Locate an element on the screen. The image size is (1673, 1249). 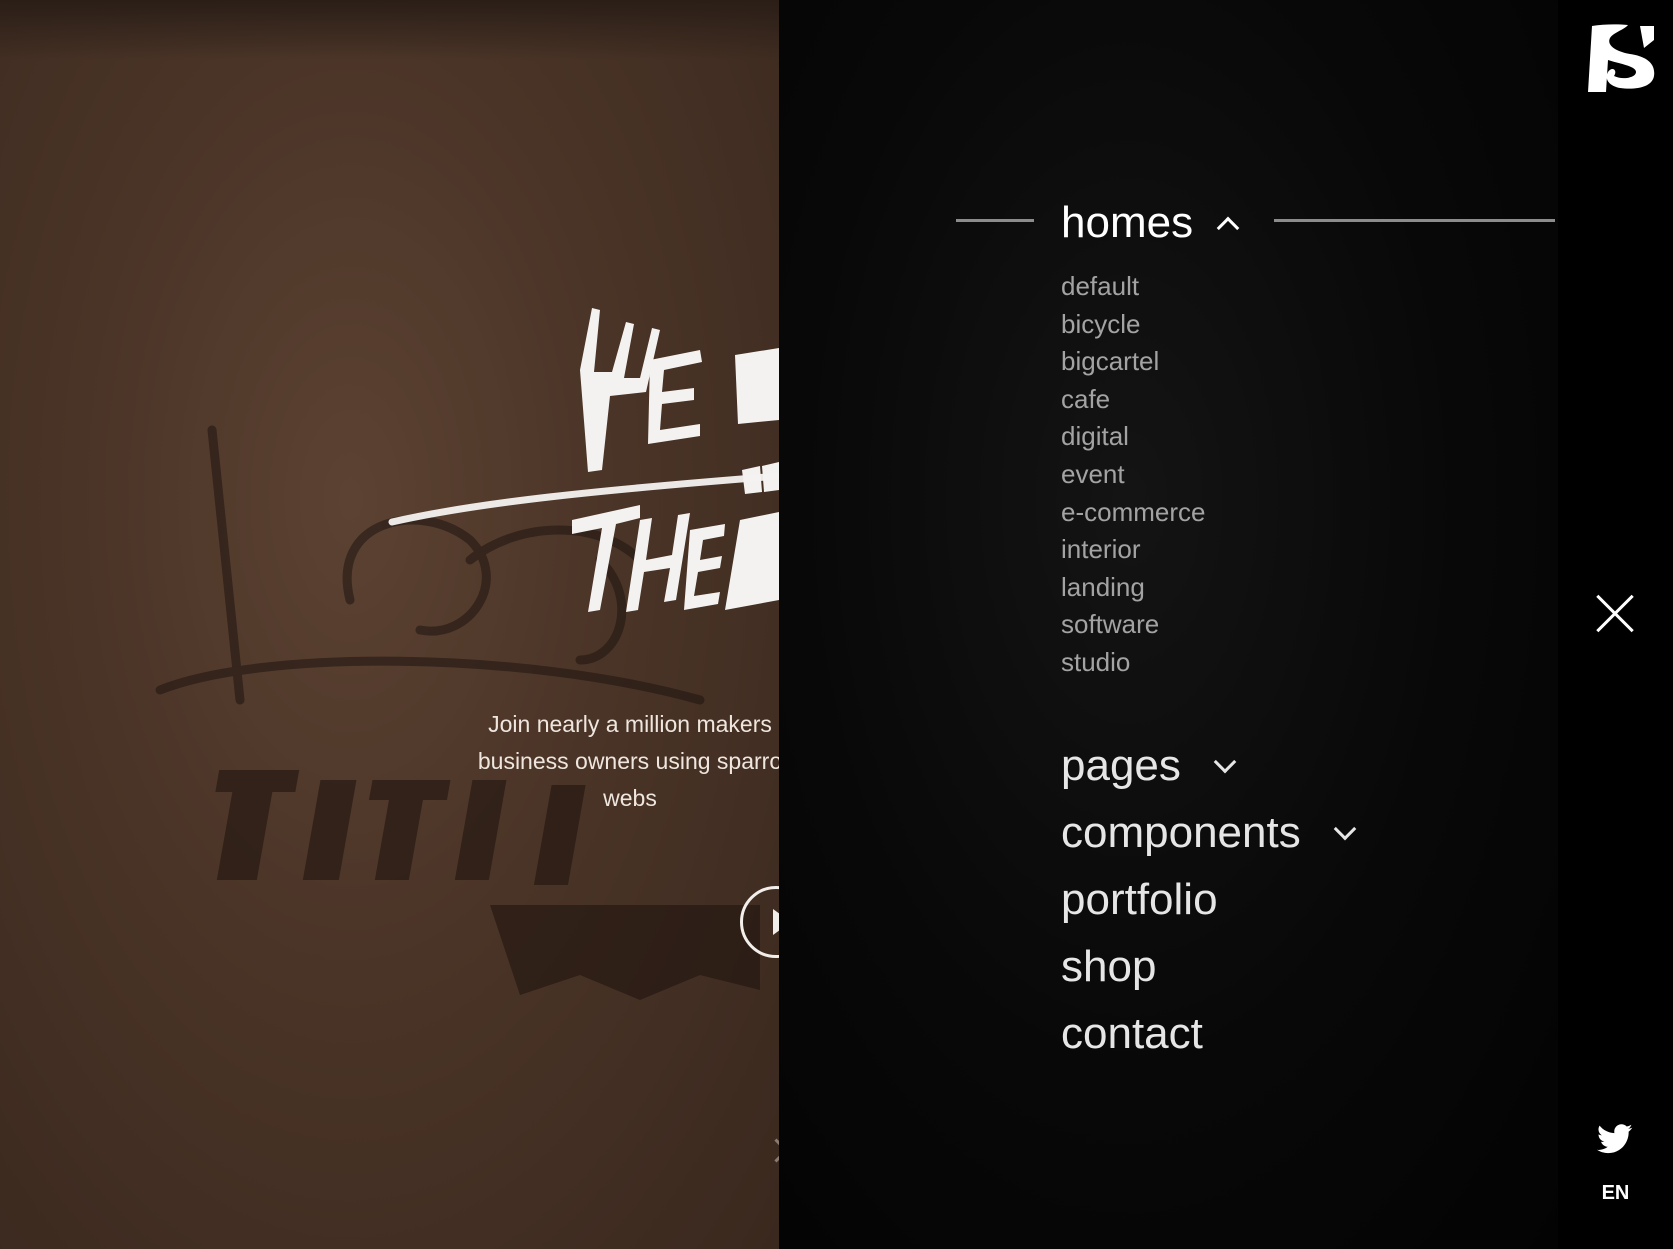
submenu-item-event: event is located at coordinates (1133, 475).